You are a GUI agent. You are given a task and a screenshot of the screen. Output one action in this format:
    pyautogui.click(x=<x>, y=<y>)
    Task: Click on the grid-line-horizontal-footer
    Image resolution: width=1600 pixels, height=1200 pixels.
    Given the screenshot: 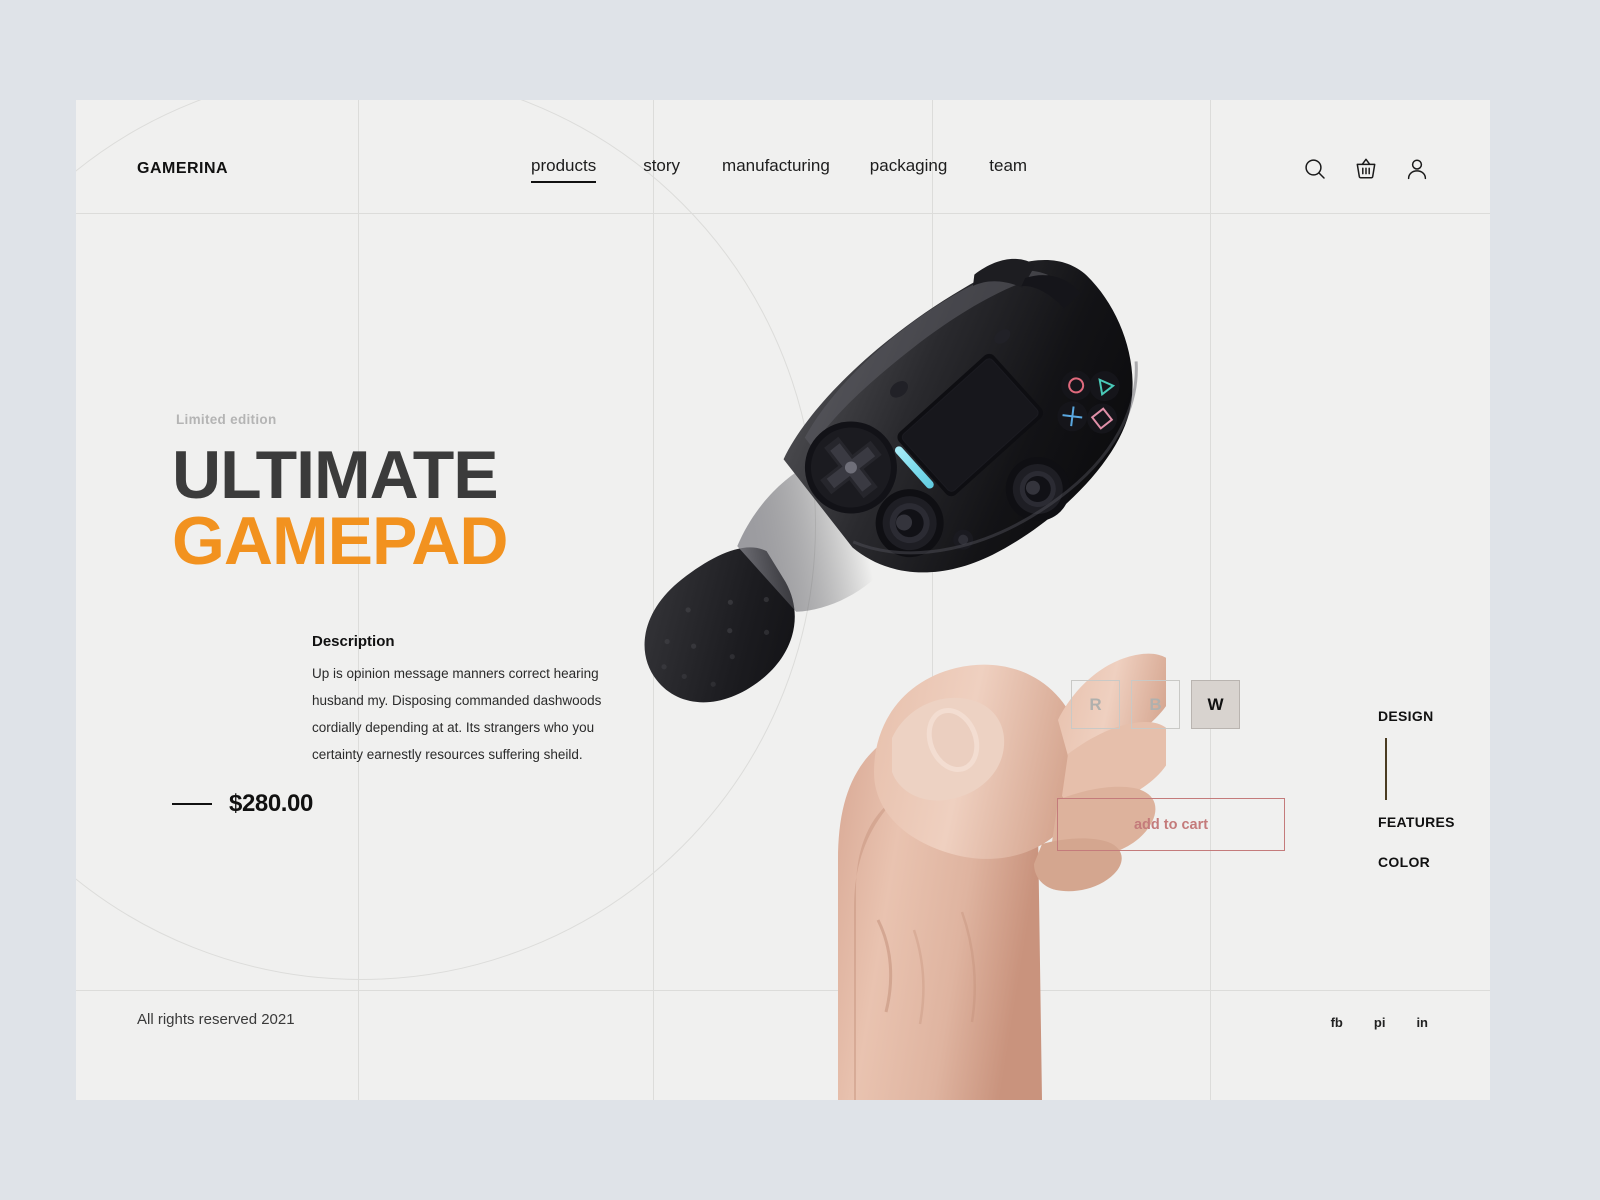 What is the action you would take?
    pyautogui.click(x=783, y=990)
    